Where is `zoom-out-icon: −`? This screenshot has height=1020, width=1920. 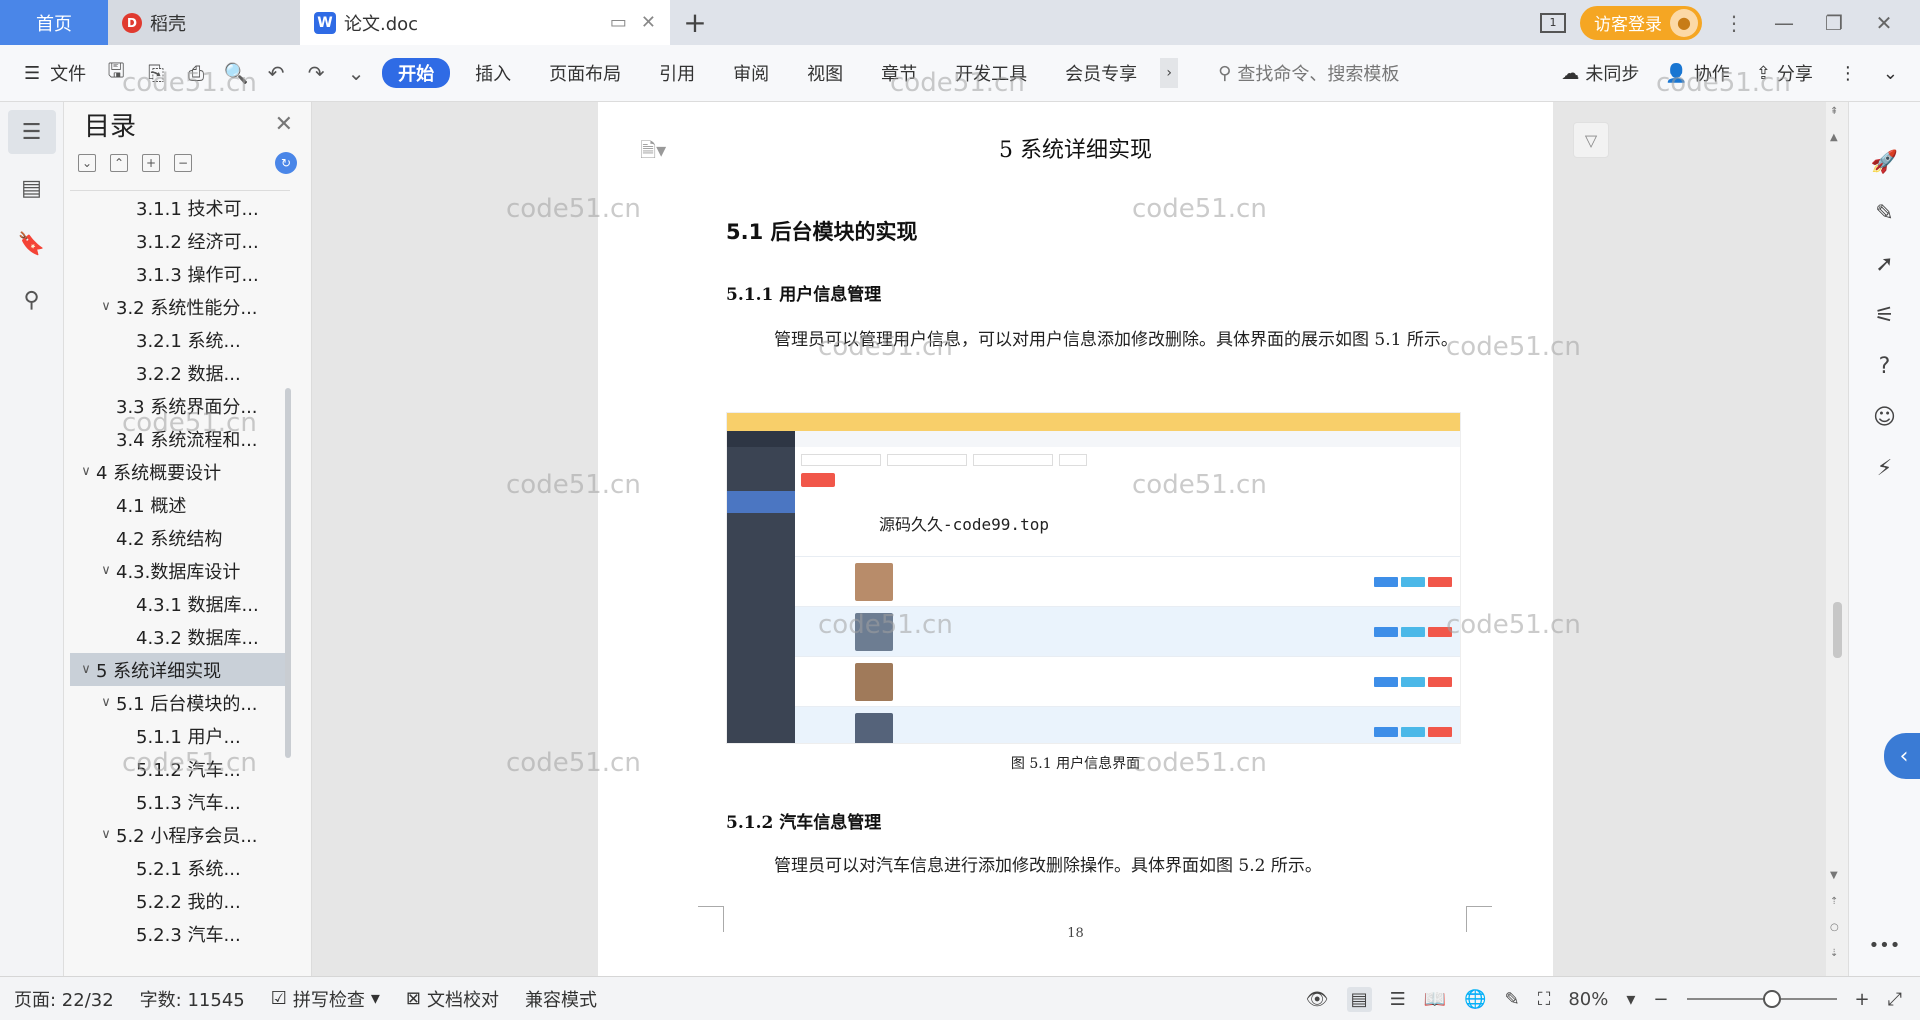 zoom-out-icon: − is located at coordinates (1660, 999).